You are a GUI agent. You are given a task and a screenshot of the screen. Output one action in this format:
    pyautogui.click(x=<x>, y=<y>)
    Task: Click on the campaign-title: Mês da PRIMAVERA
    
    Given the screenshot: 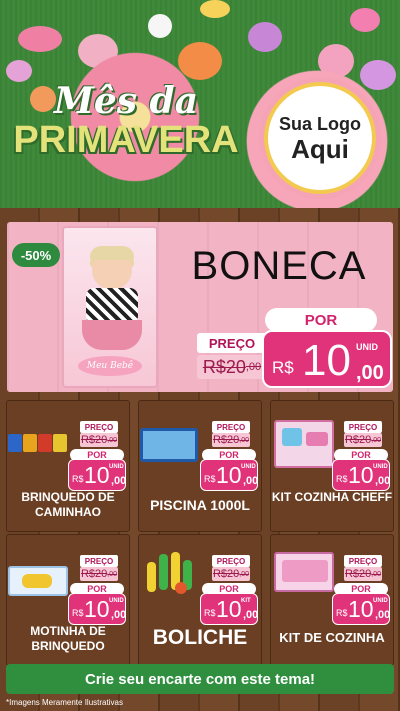 What is the action you would take?
    pyautogui.click(x=126, y=121)
    